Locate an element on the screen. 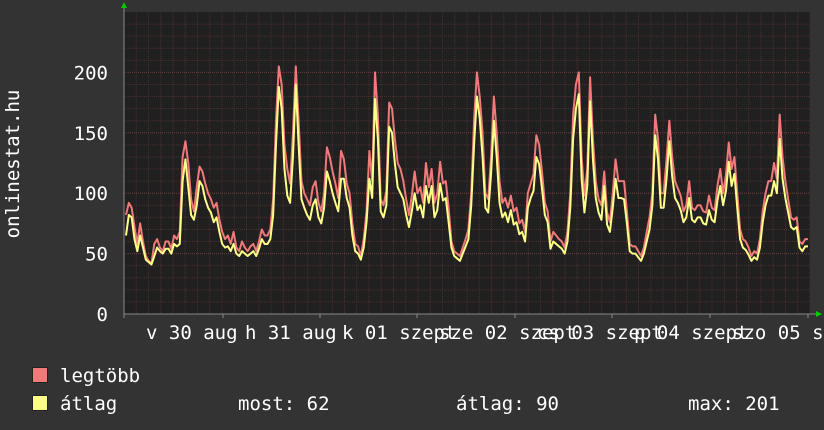 Image resolution: width=824 pixels, height=430 pixels. x-axis-arrow is located at coordinates (819, 314).